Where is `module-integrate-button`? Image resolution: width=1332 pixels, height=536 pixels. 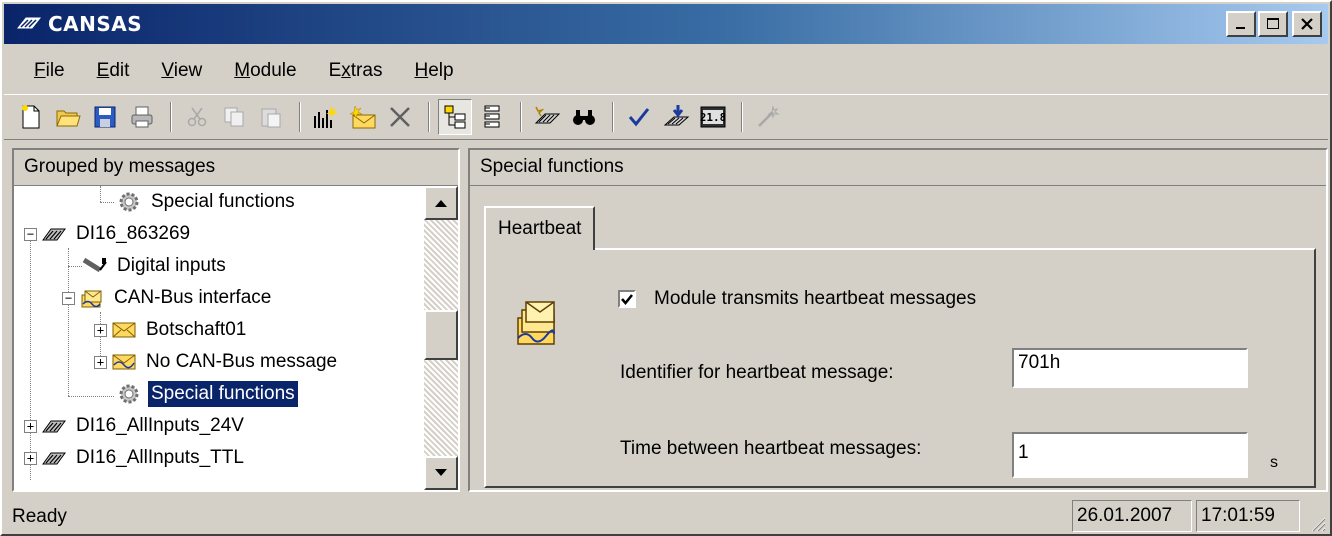
module-integrate-button is located at coordinates (547, 117).